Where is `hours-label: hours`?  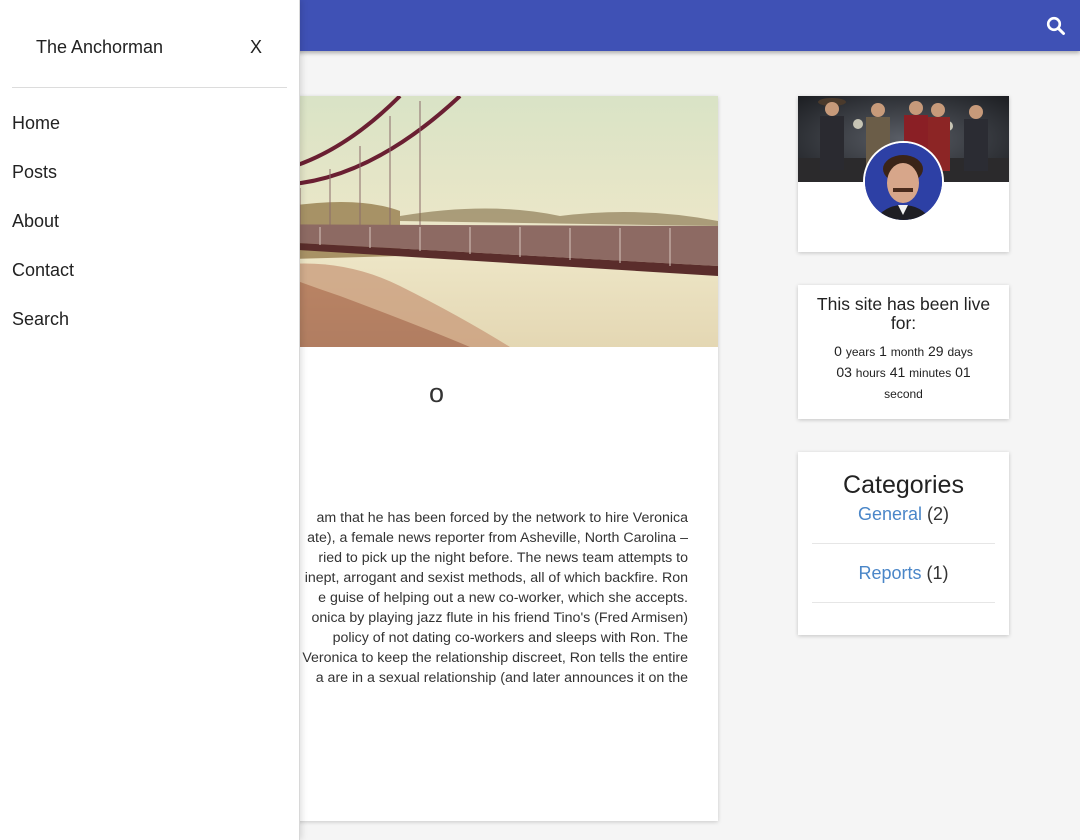
hours-label: hours is located at coordinates (870, 373).